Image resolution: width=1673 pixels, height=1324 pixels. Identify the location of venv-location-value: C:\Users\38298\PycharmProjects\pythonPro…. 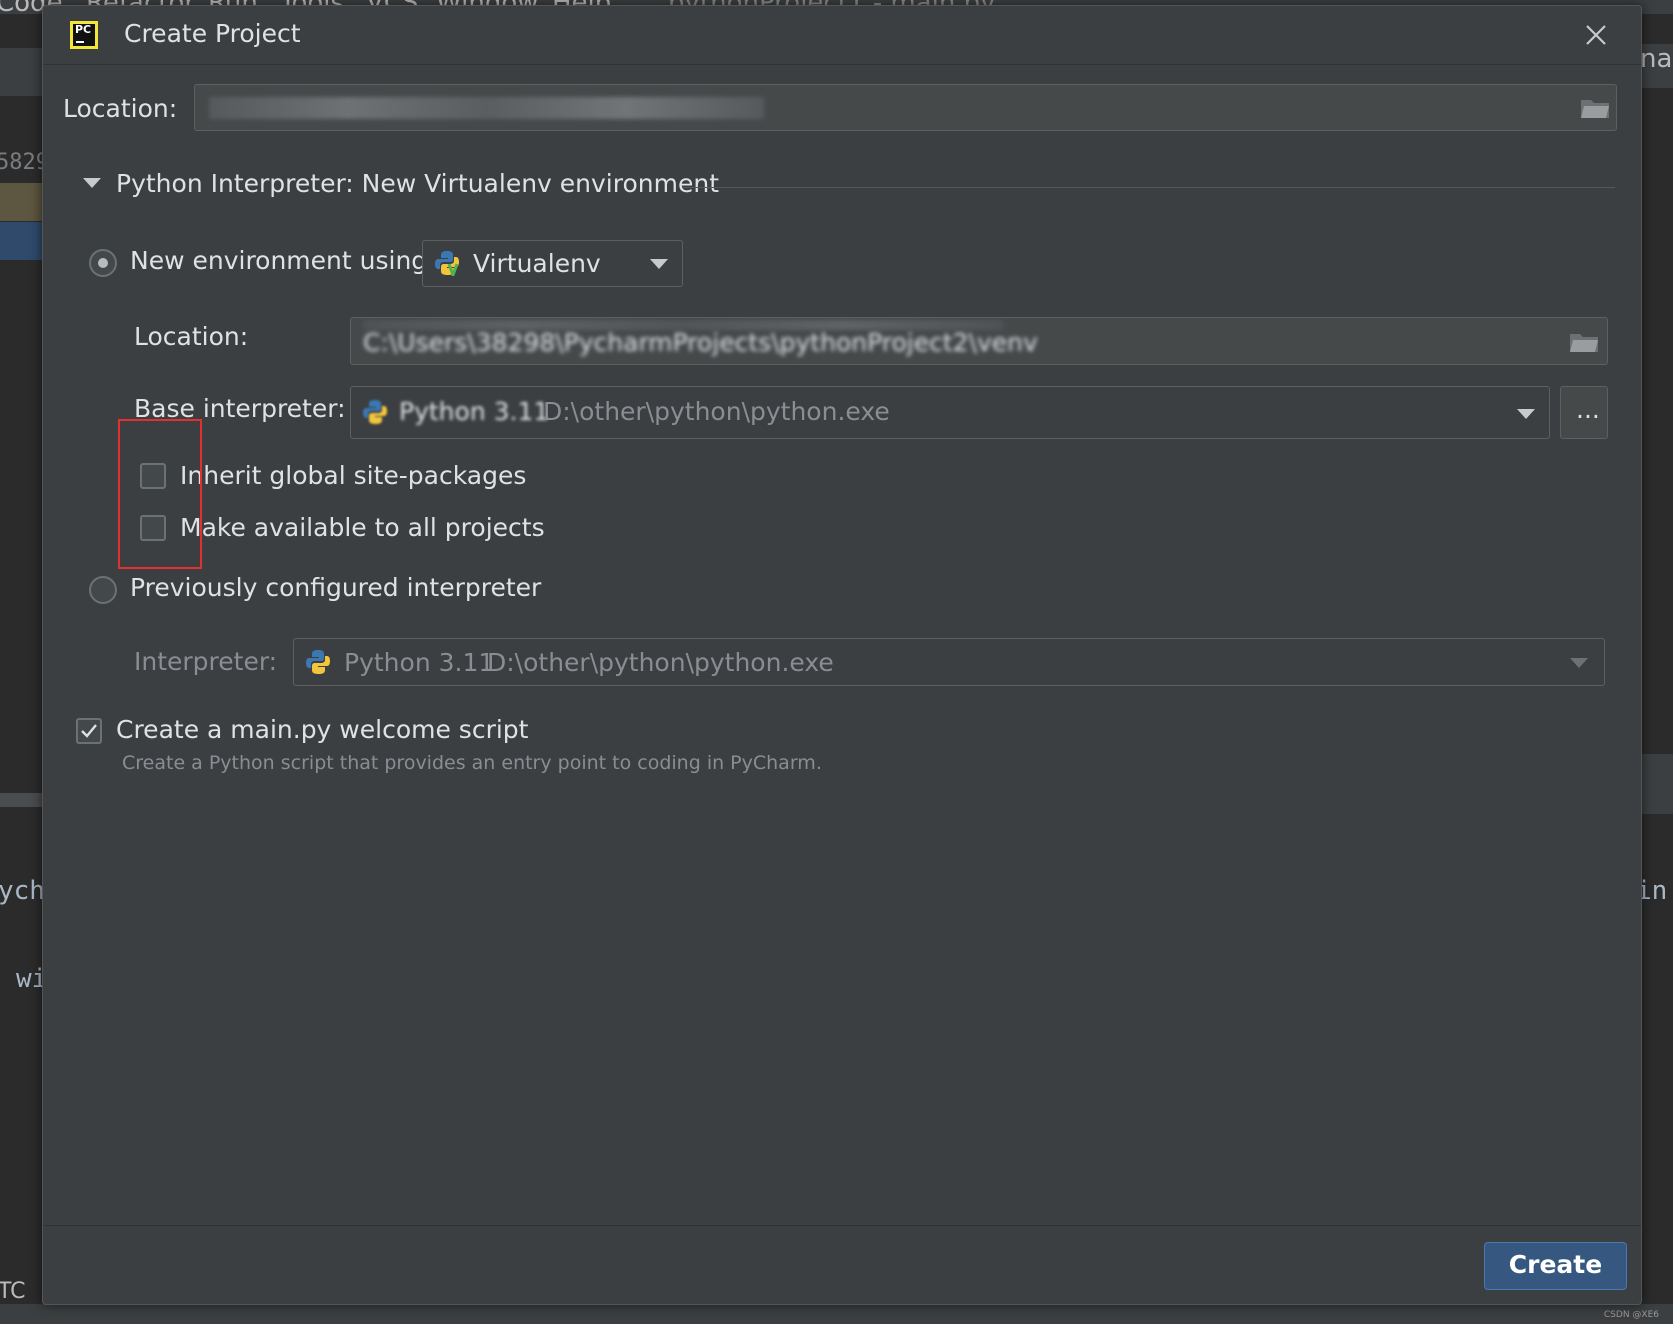
(700, 342).